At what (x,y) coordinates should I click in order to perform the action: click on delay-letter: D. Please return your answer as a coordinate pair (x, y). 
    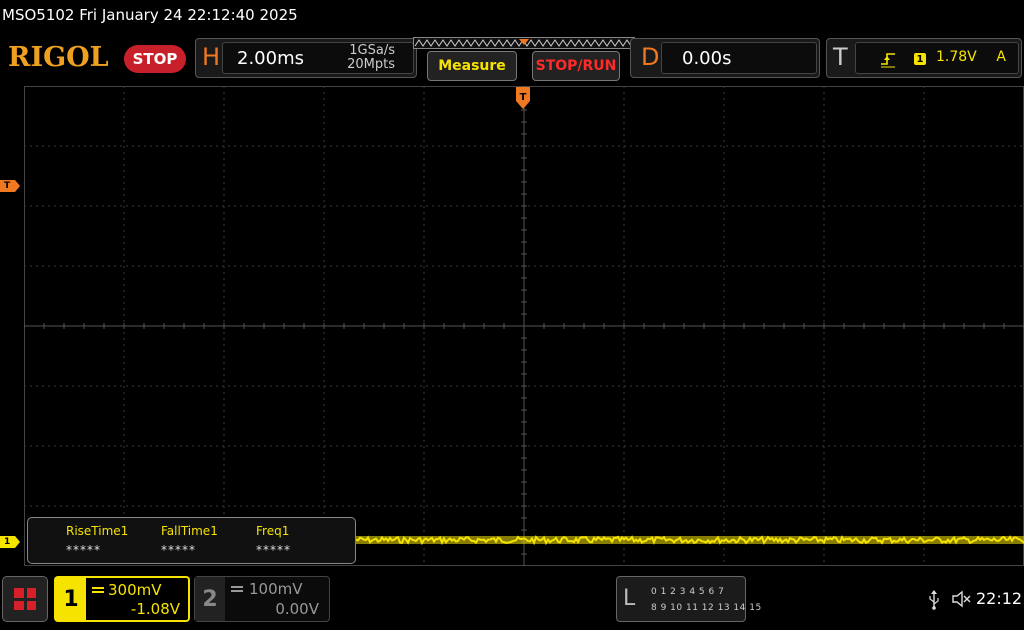
    Looking at the image, I should click on (650, 57).